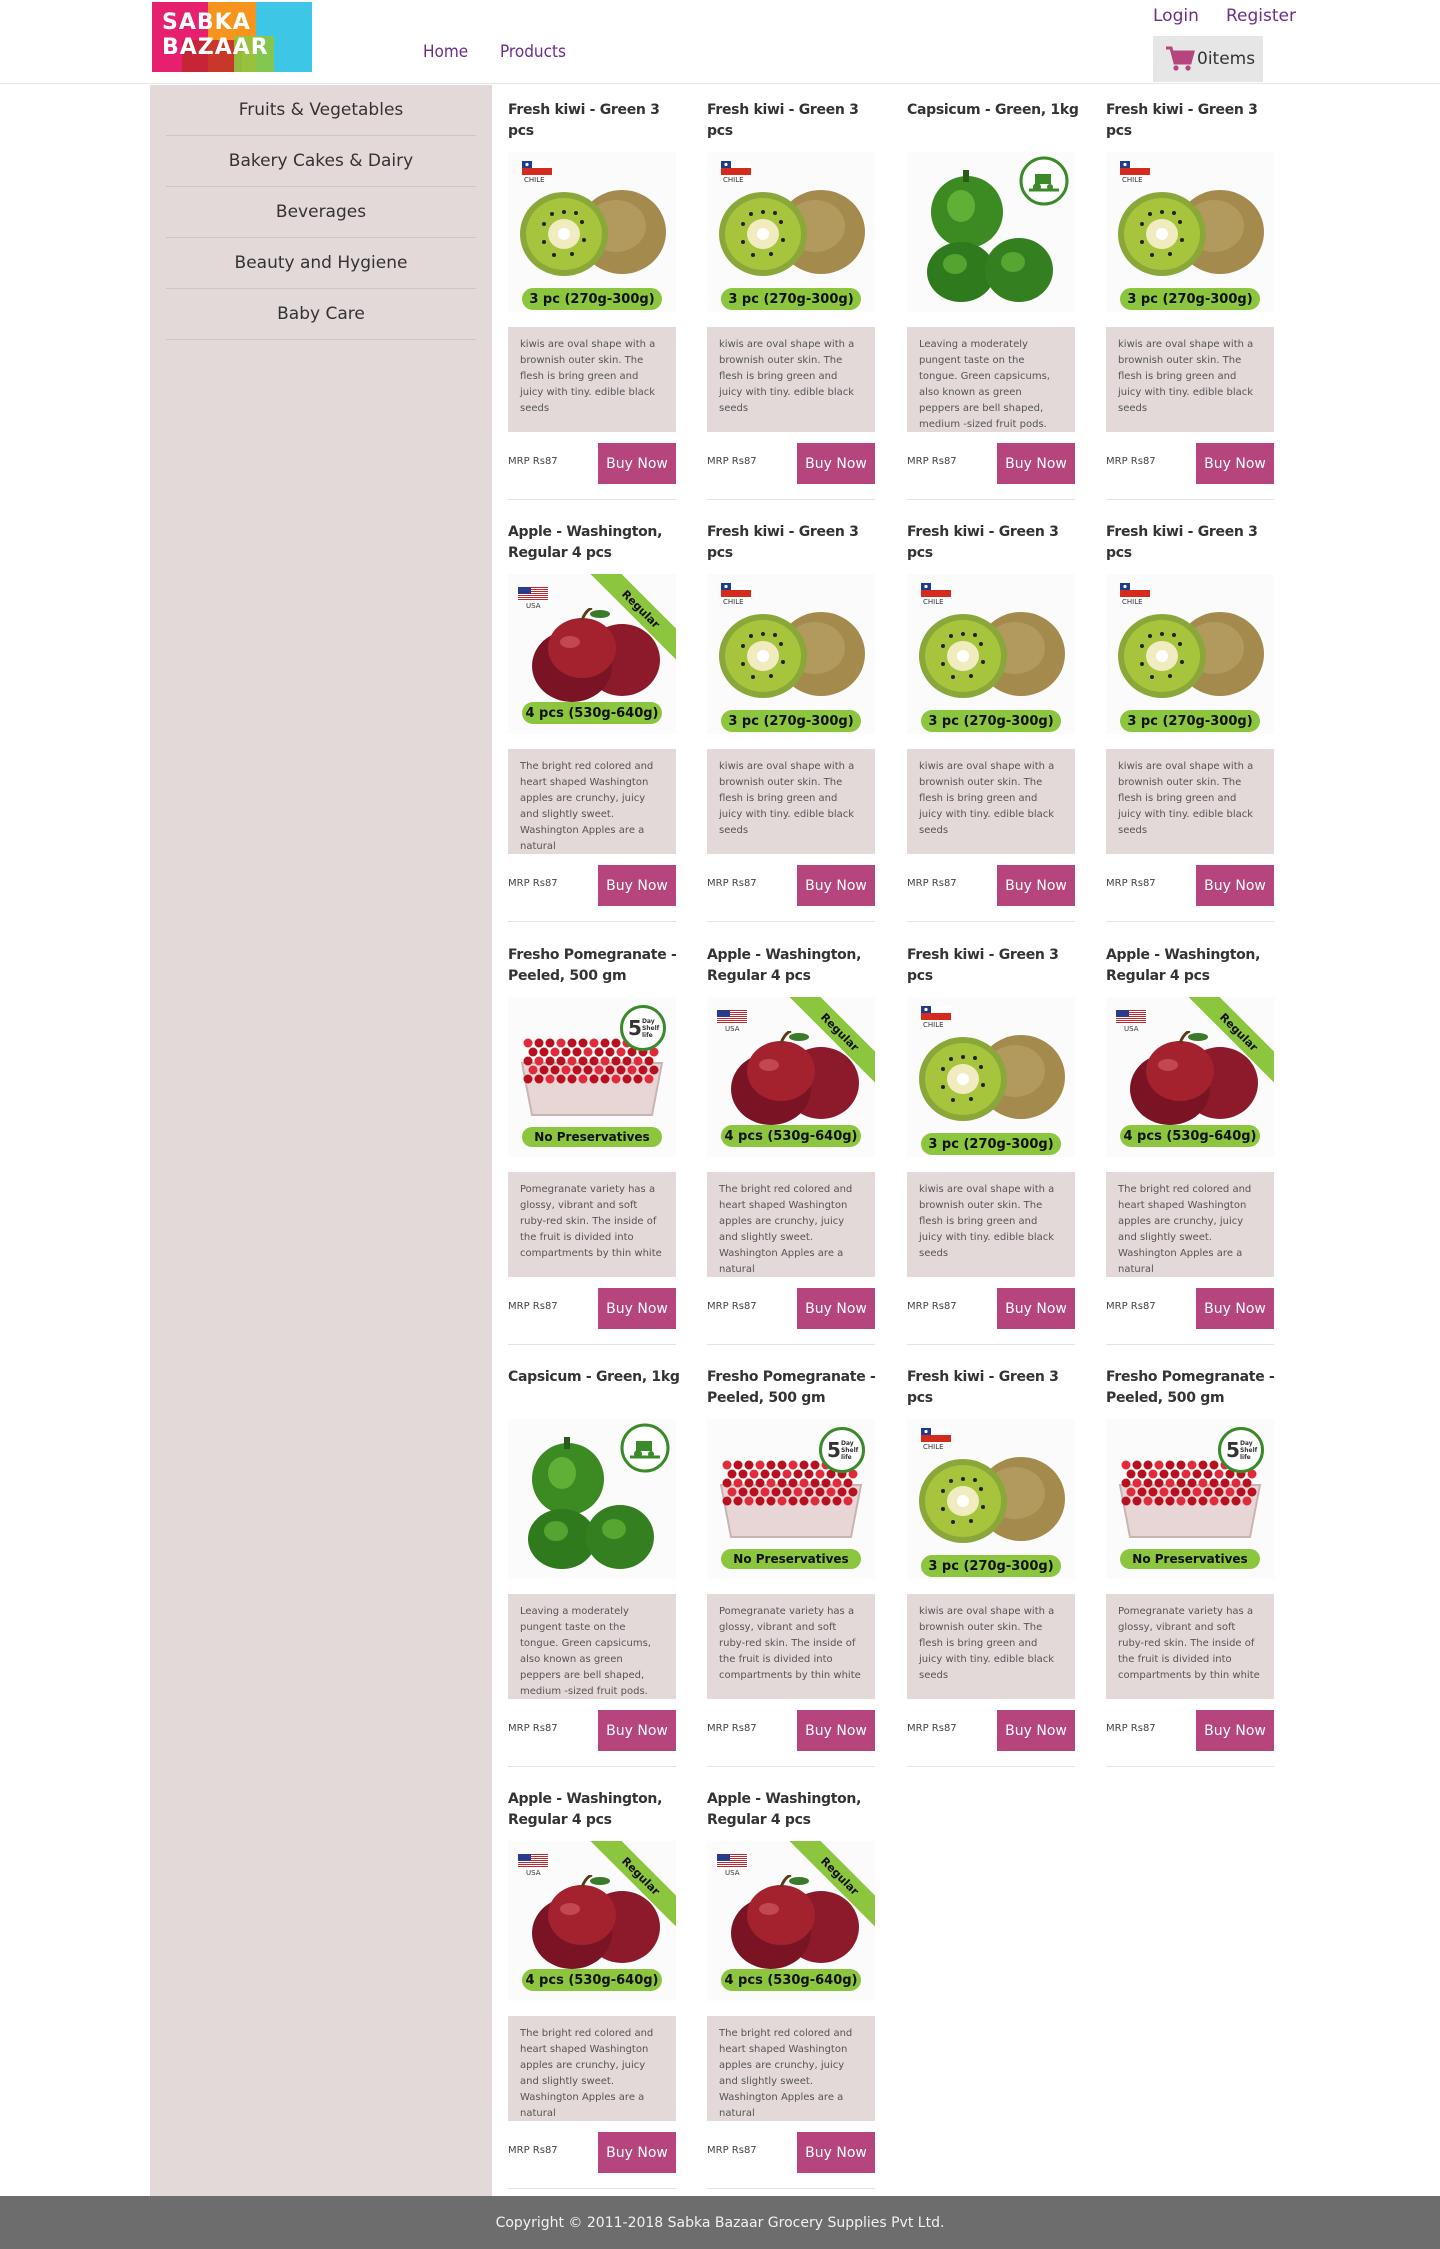 The height and width of the screenshot is (2249, 1440). What do you see at coordinates (533, 52) in the screenshot?
I see `nav-products-link: Products` at bounding box center [533, 52].